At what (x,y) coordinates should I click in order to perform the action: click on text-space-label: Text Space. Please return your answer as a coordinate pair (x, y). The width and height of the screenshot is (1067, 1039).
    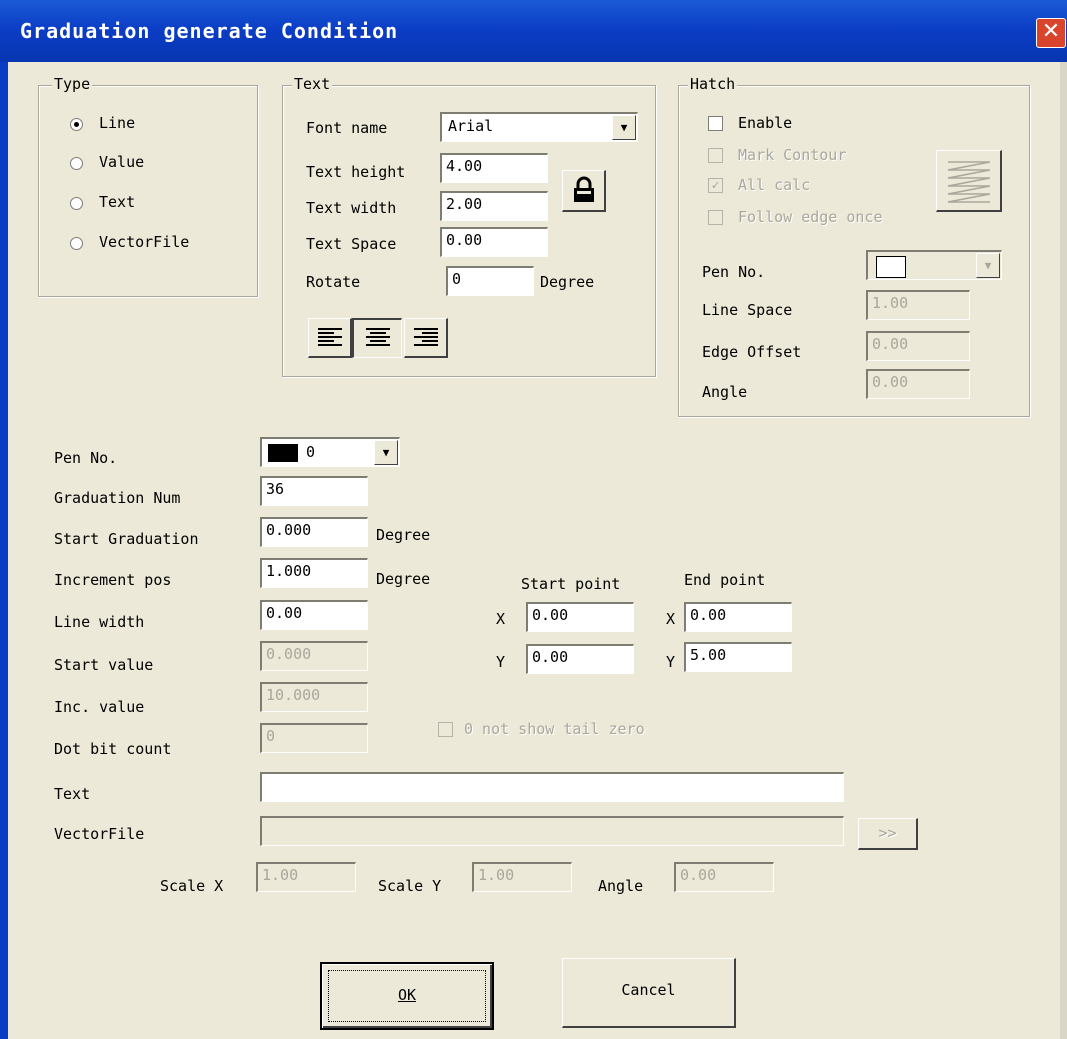
    Looking at the image, I should click on (351, 244).